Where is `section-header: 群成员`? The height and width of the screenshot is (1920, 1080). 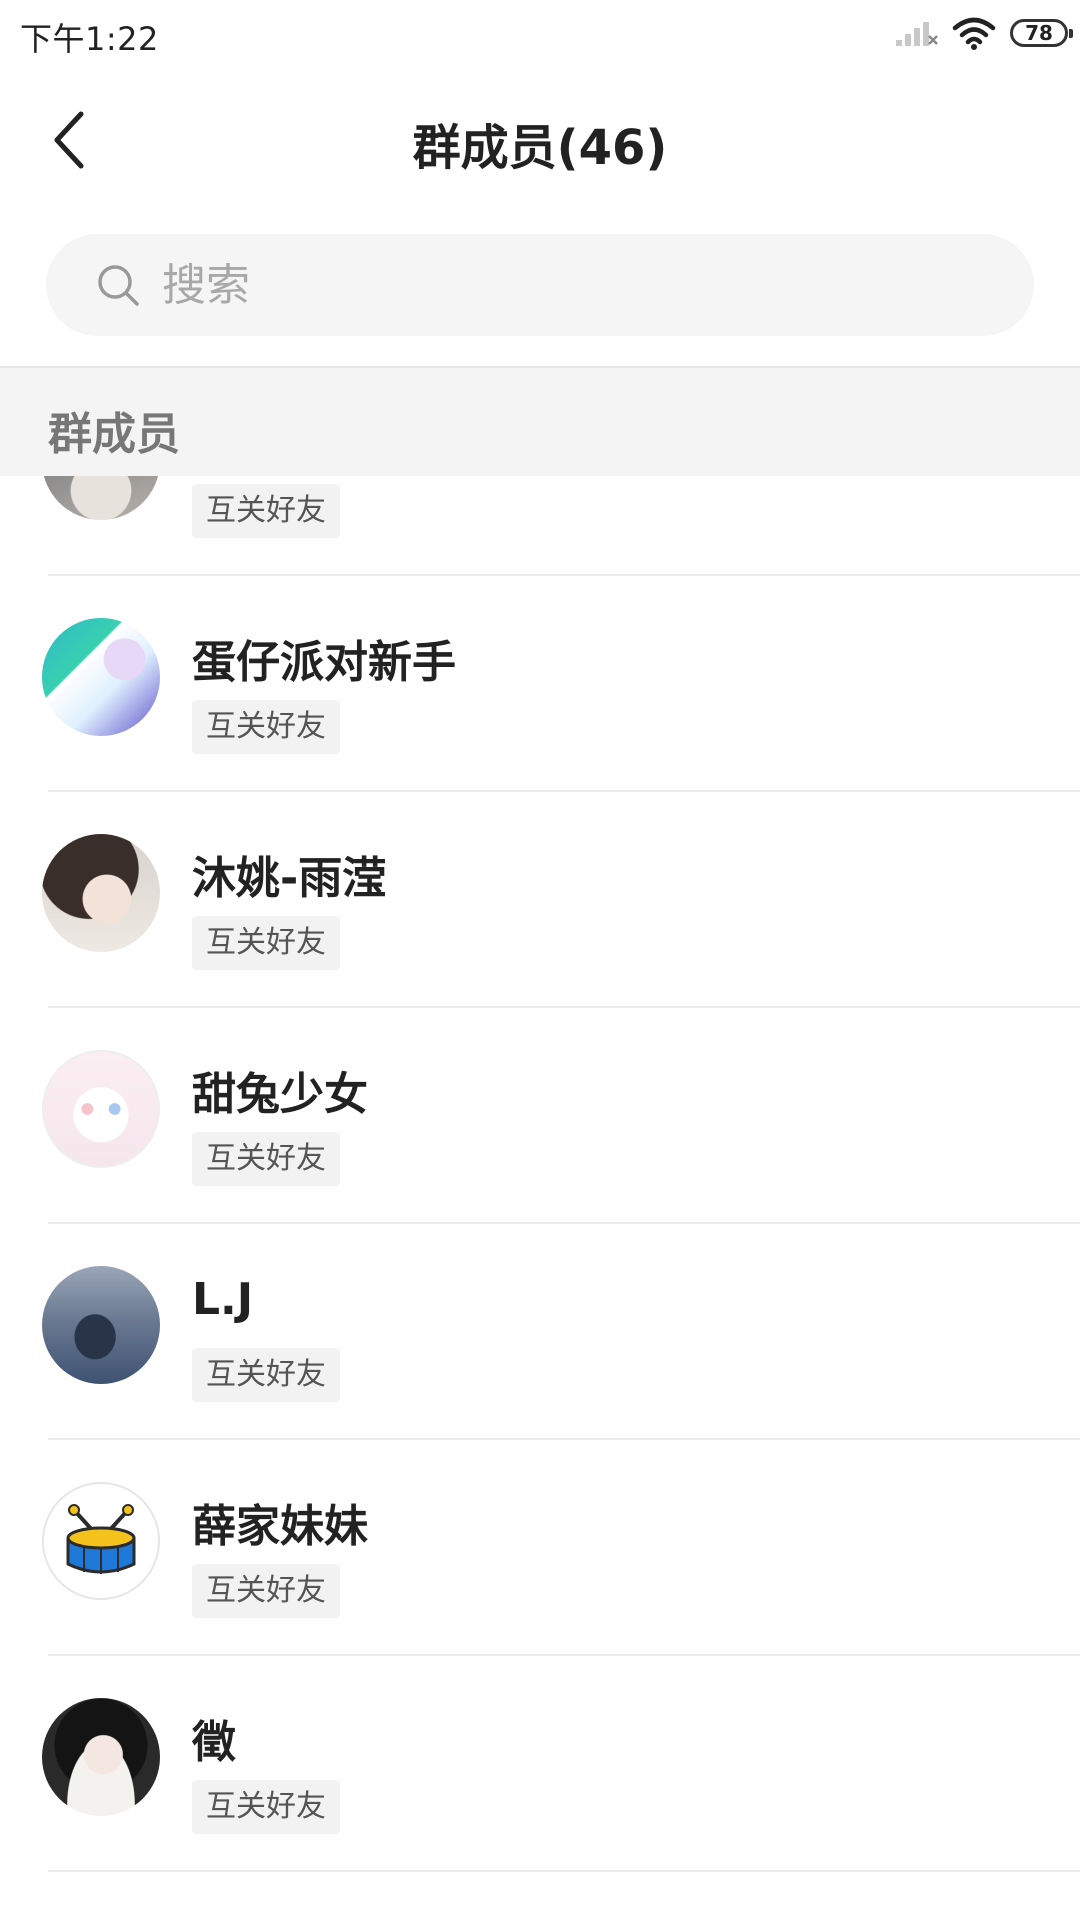 section-header: 群成员 is located at coordinates (540, 422).